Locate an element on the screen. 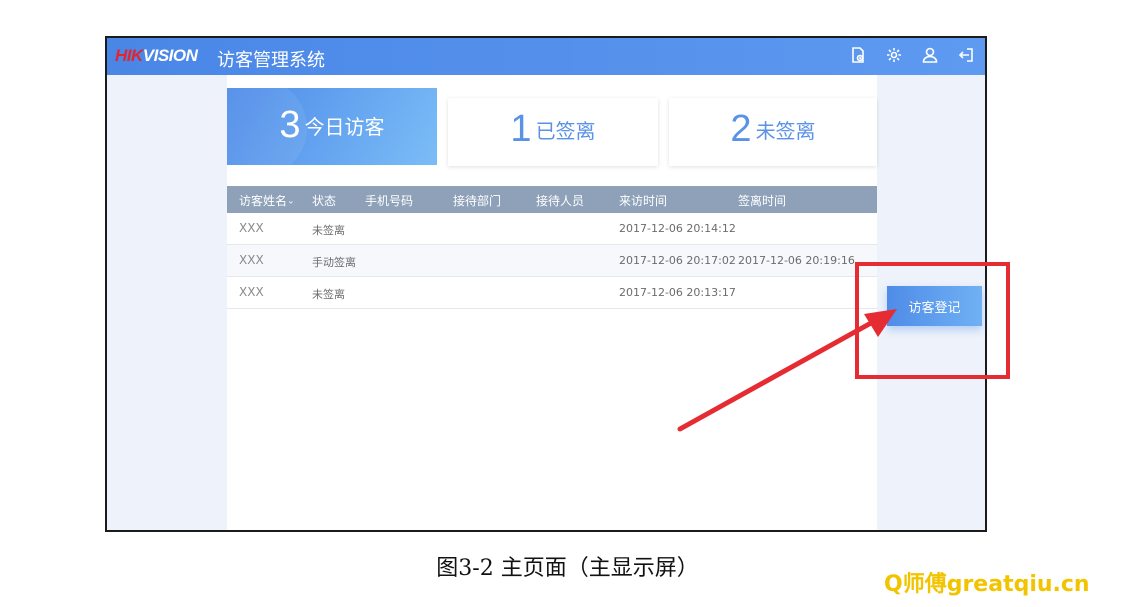 The width and height of the screenshot is (1135, 607). stat-card-today: 3 今日访客 is located at coordinates (322, 128).